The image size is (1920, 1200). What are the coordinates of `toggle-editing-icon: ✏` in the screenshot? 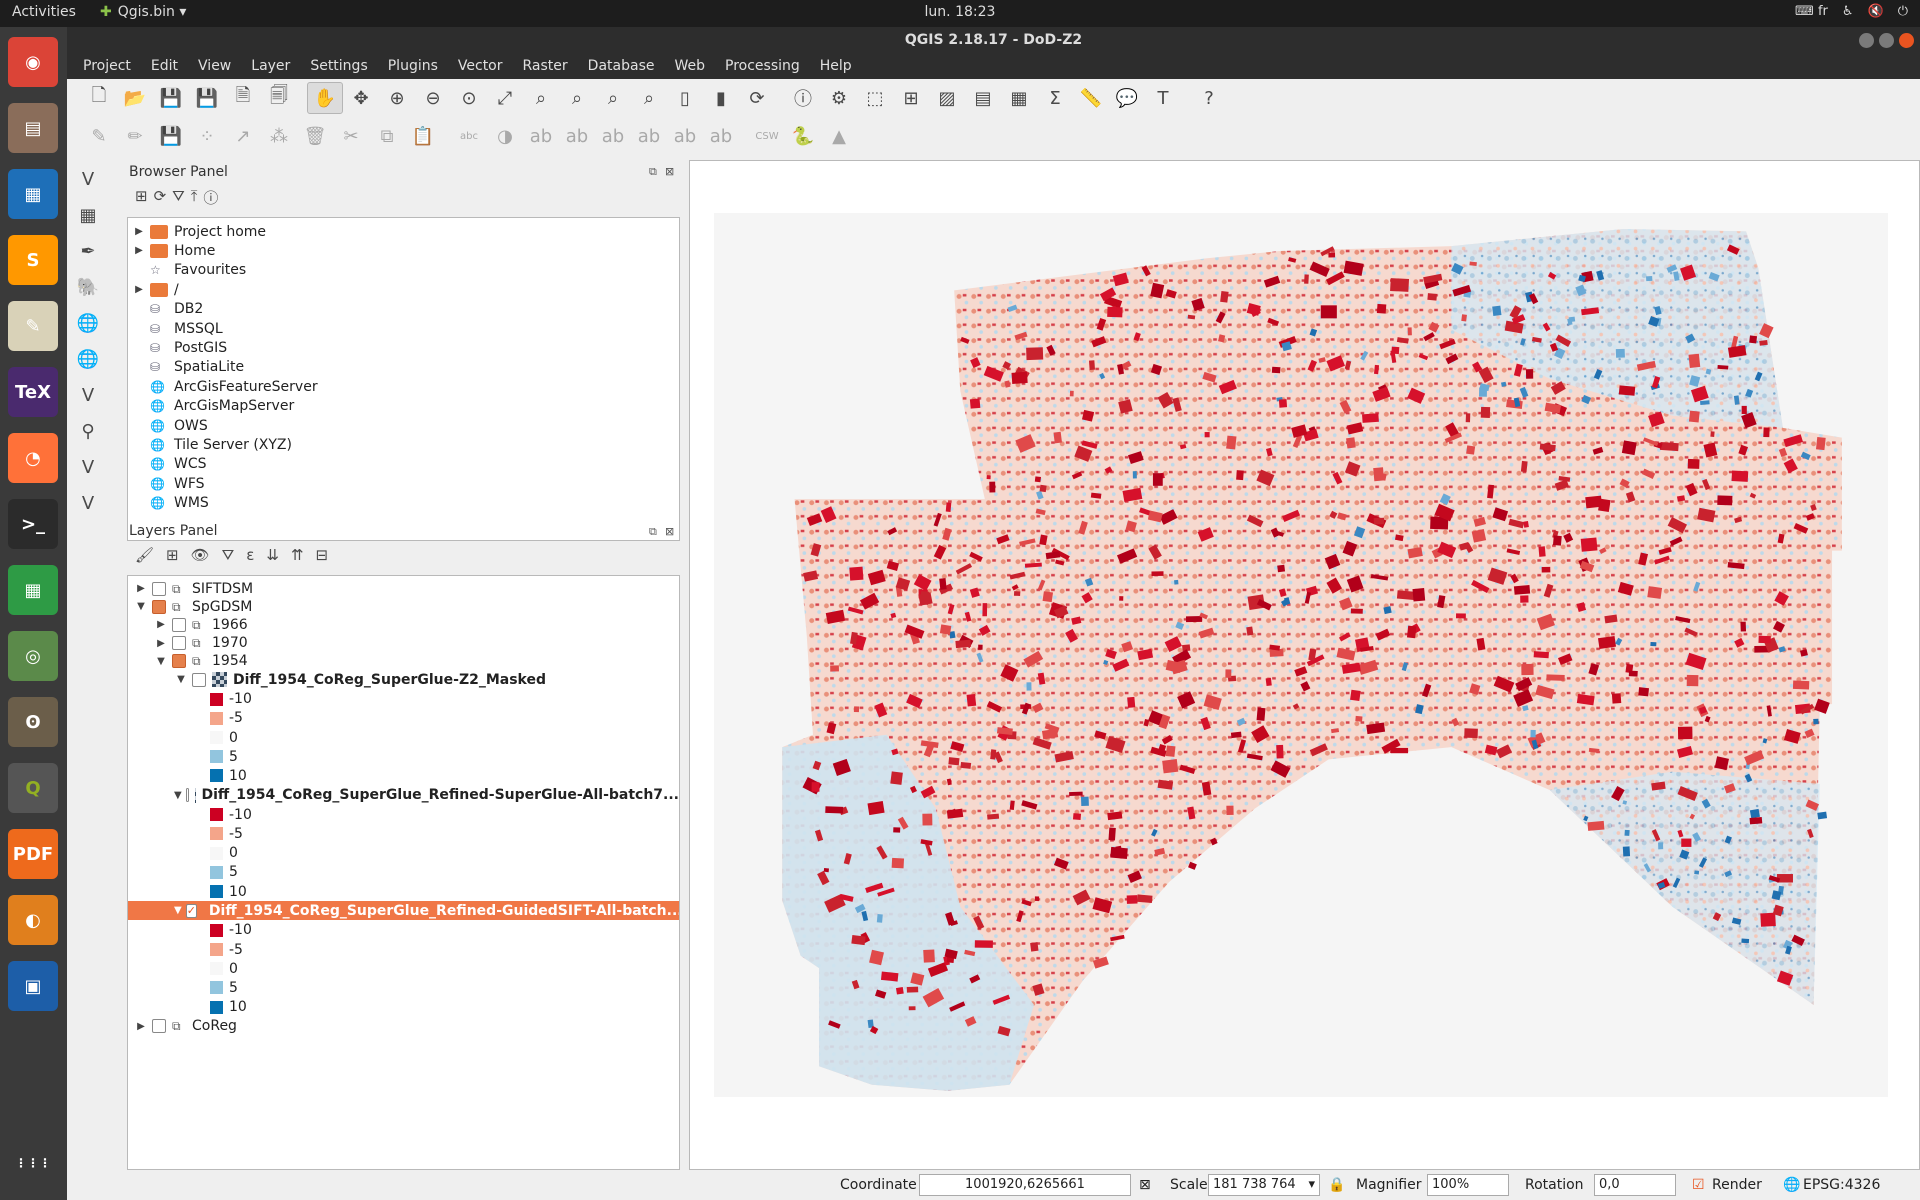 It's located at (135, 136).